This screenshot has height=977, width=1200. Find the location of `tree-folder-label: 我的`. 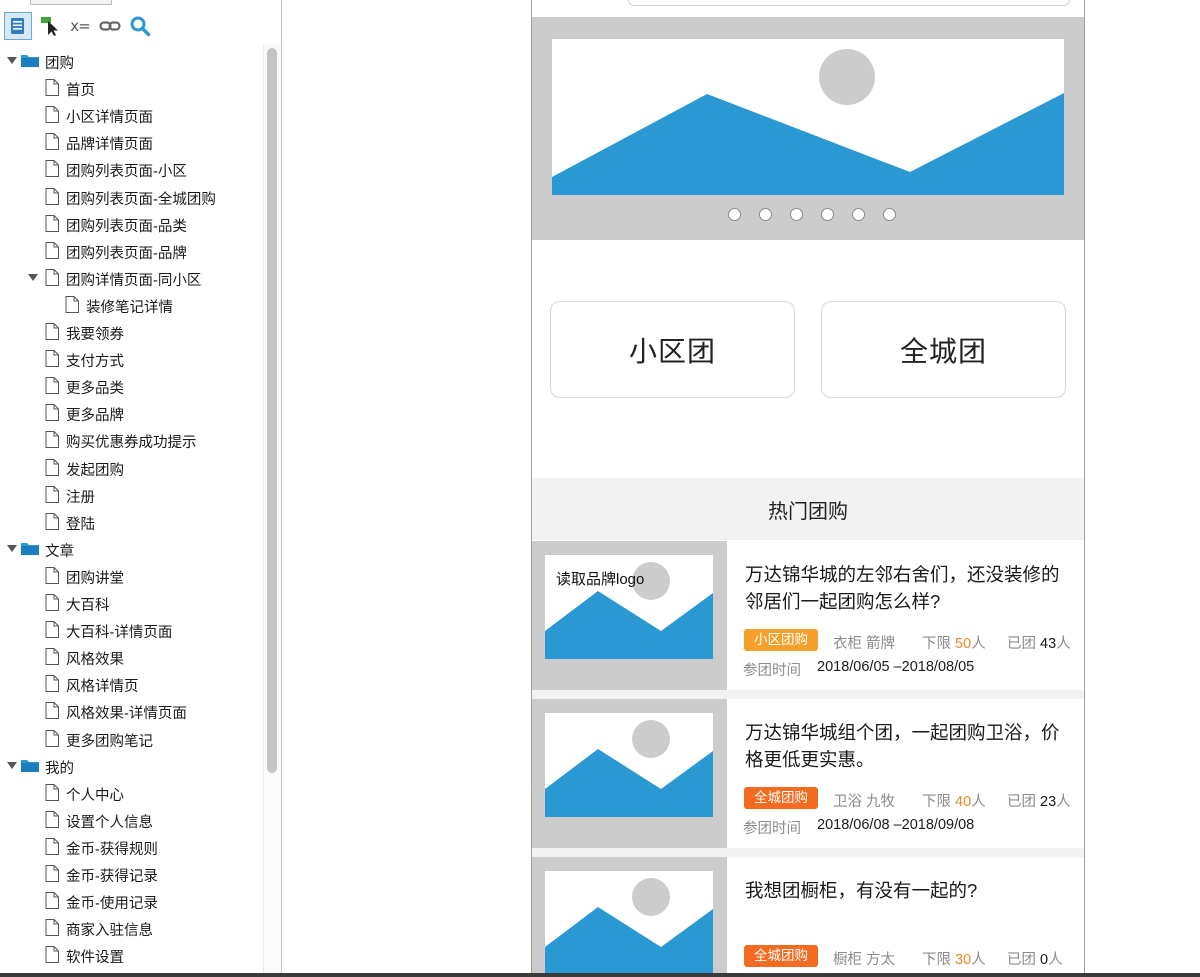

tree-folder-label: 我的 is located at coordinates (59, 768).